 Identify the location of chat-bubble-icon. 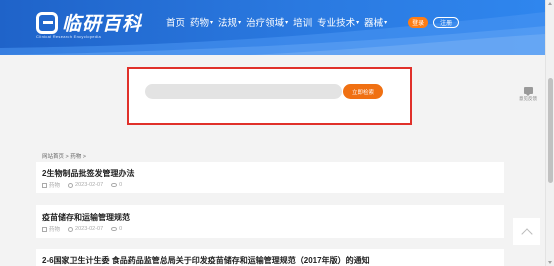
(528, 91).